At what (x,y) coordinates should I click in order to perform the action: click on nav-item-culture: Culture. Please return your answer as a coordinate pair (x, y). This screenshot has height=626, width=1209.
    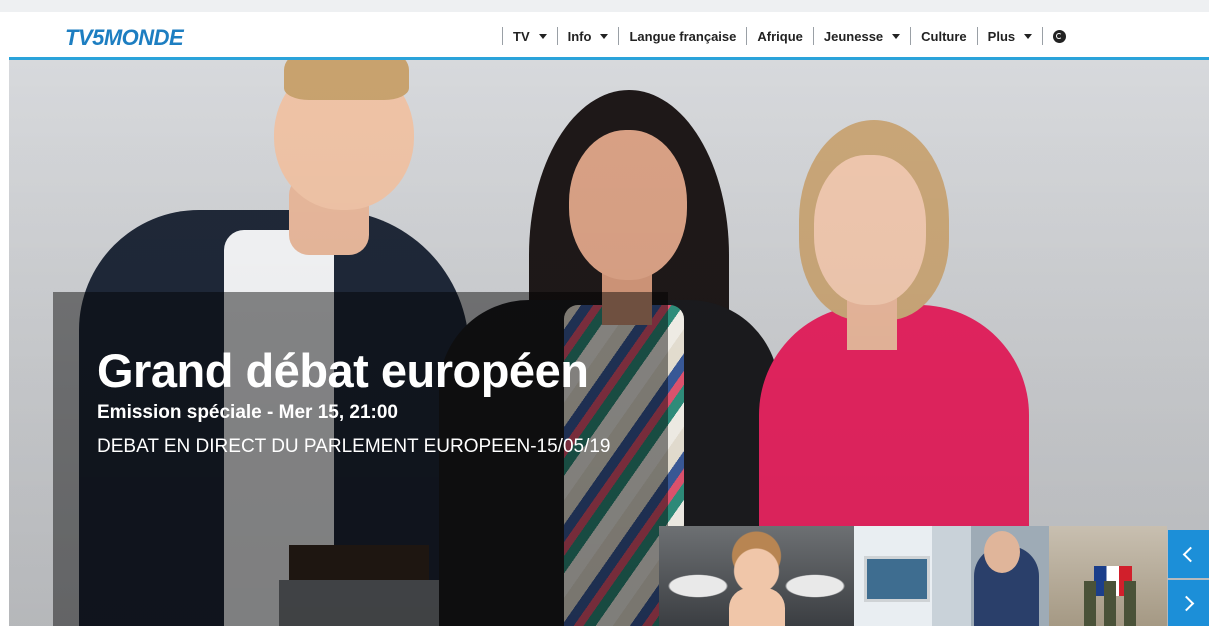
    Looking at the image, I should click on (944, 36).